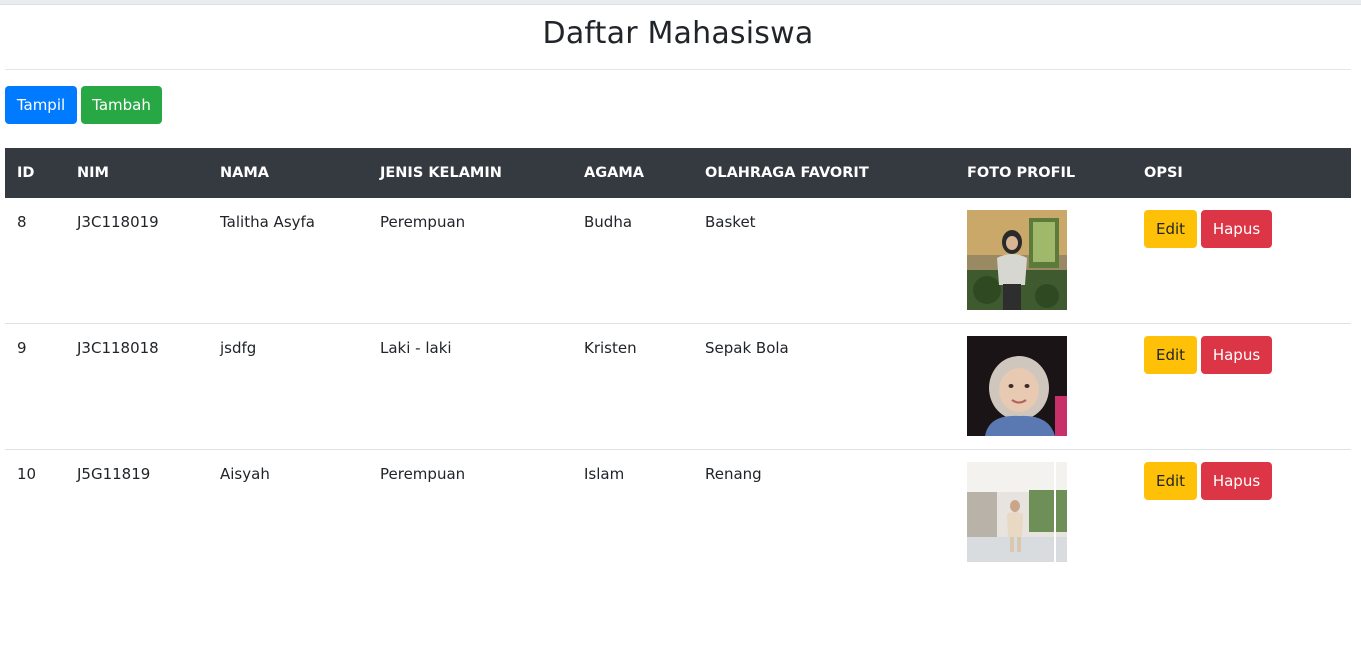  Describe the element at coordinates (608, 222) in the screenshot. I see `cell-agama: Budha` at that location.